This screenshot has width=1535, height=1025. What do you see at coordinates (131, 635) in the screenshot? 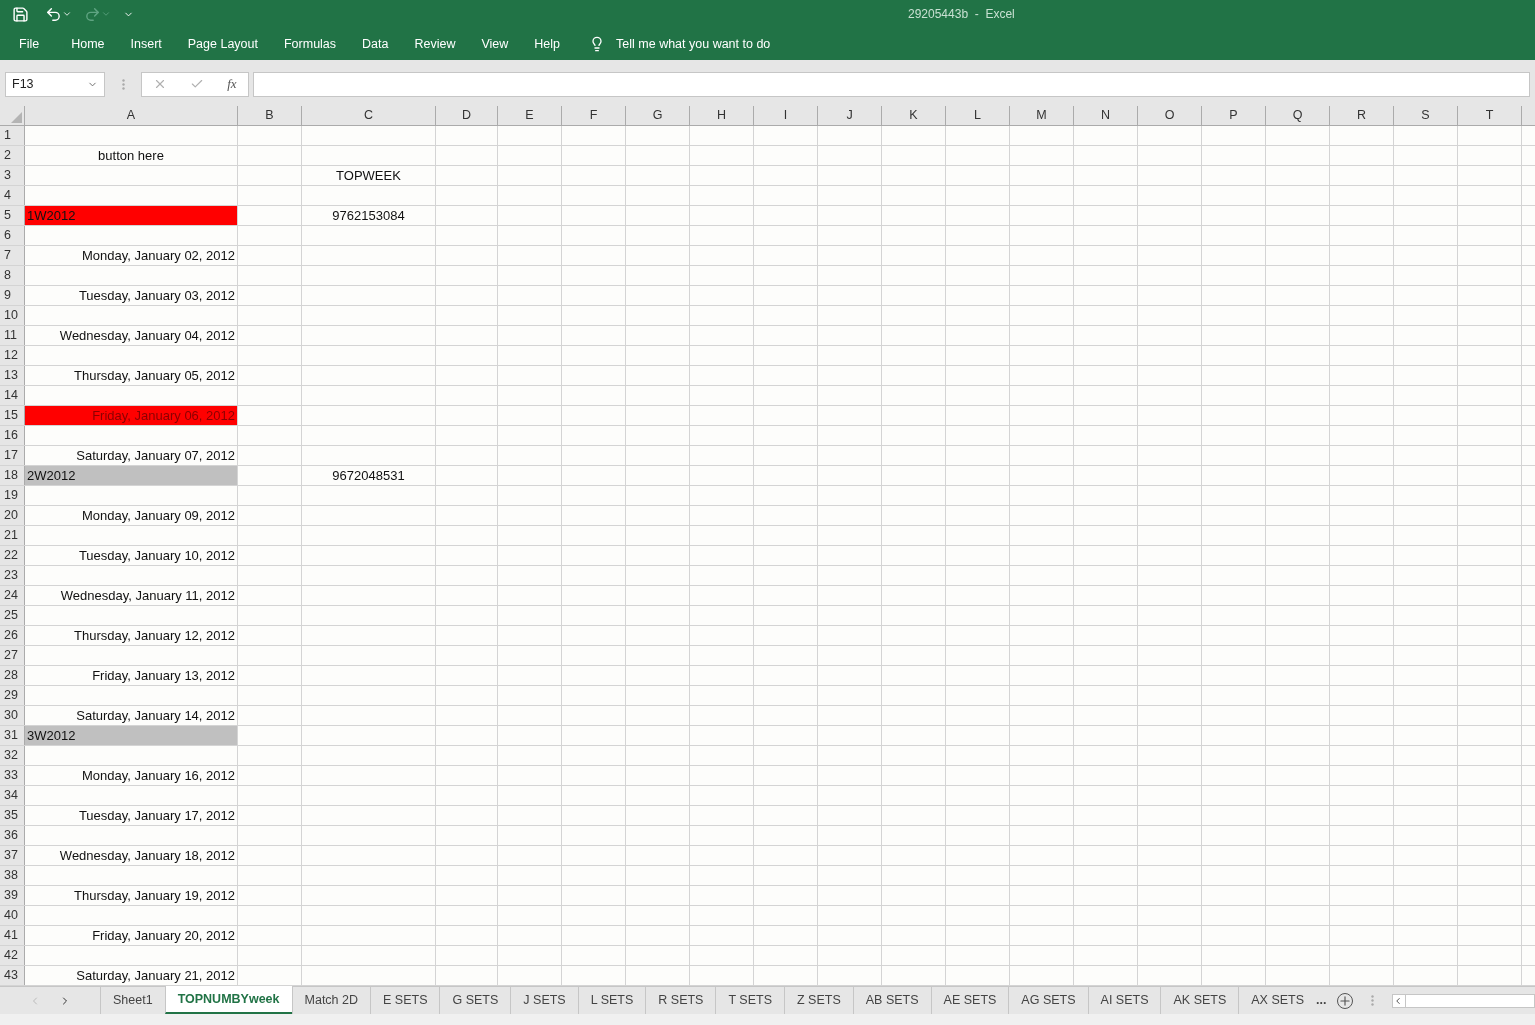
I see `table-cell: Thursday, January 12, 2012` at bounding box center [131, 635].